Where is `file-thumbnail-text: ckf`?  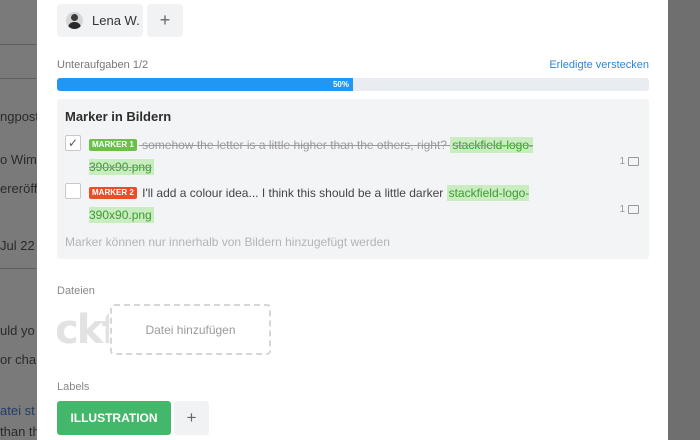 file-thumbnail-text: ckf is located at coordinates (83, 330).